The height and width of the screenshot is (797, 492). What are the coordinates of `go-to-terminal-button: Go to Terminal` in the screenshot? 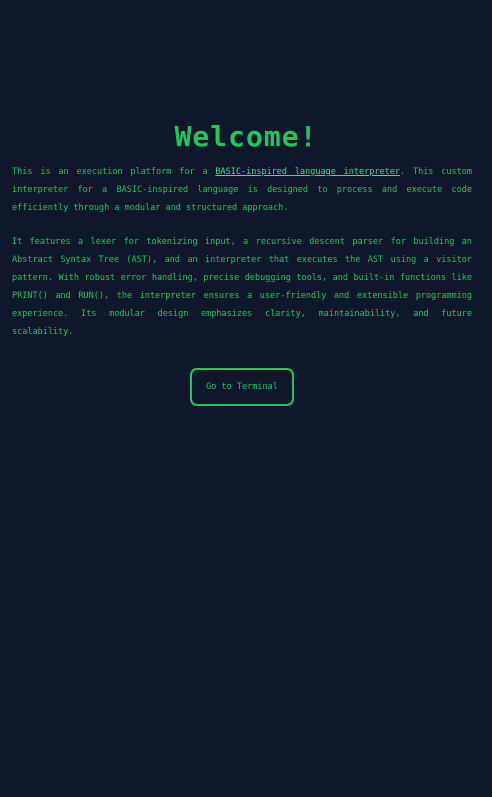 It's located at (242, 387).